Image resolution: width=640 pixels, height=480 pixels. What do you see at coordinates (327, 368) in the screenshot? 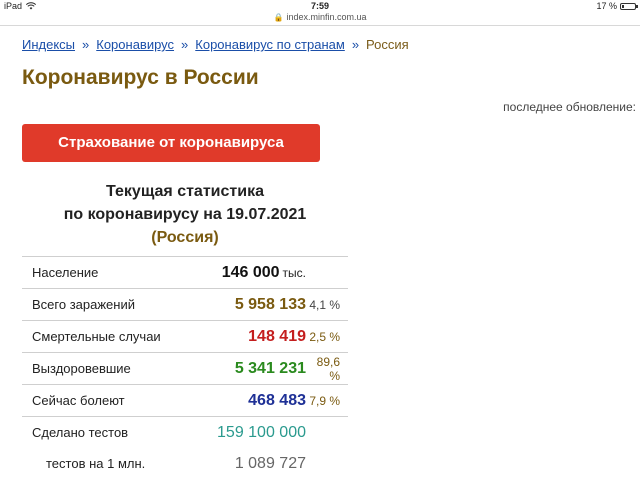
I see `row-pct-recovered: 89,6 %` at bounding box center [327, 368].